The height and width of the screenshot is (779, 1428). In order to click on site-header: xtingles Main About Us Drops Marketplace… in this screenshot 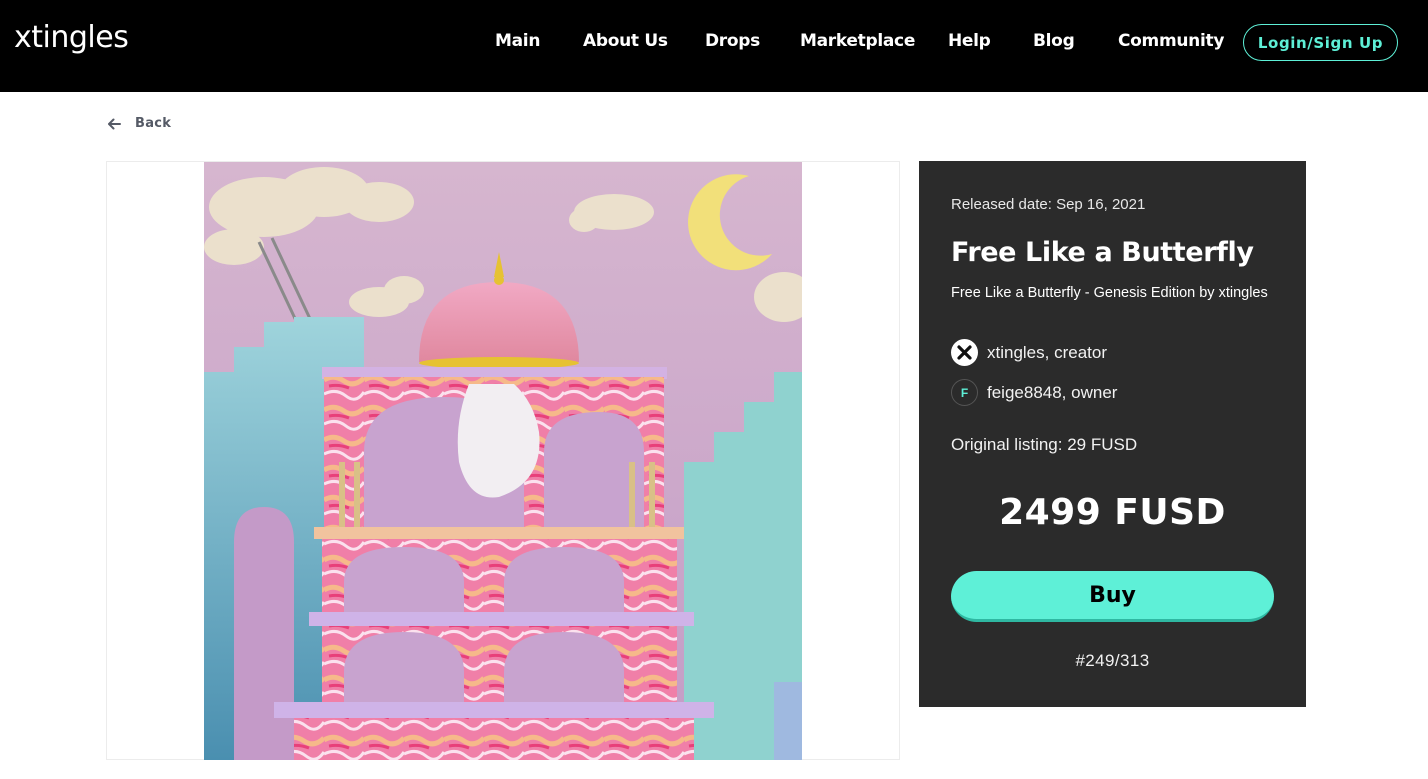, I will do `click(714, 46)`.